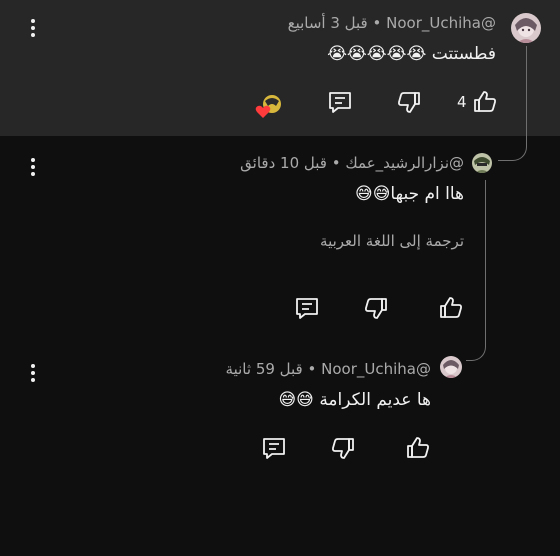 Image resolution: width=560 pixels, height=556 pixels. Describe the element at coordinates (328, 23) in the screenshot. I see `timestamp: قبل 3 أسابيع` at that location.